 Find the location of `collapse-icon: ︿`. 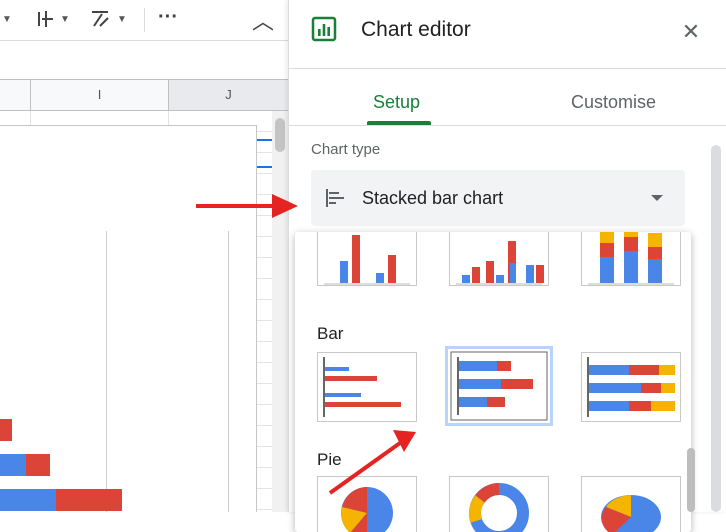

collapse-icon: ︿ is located at coordinates (263, 20).